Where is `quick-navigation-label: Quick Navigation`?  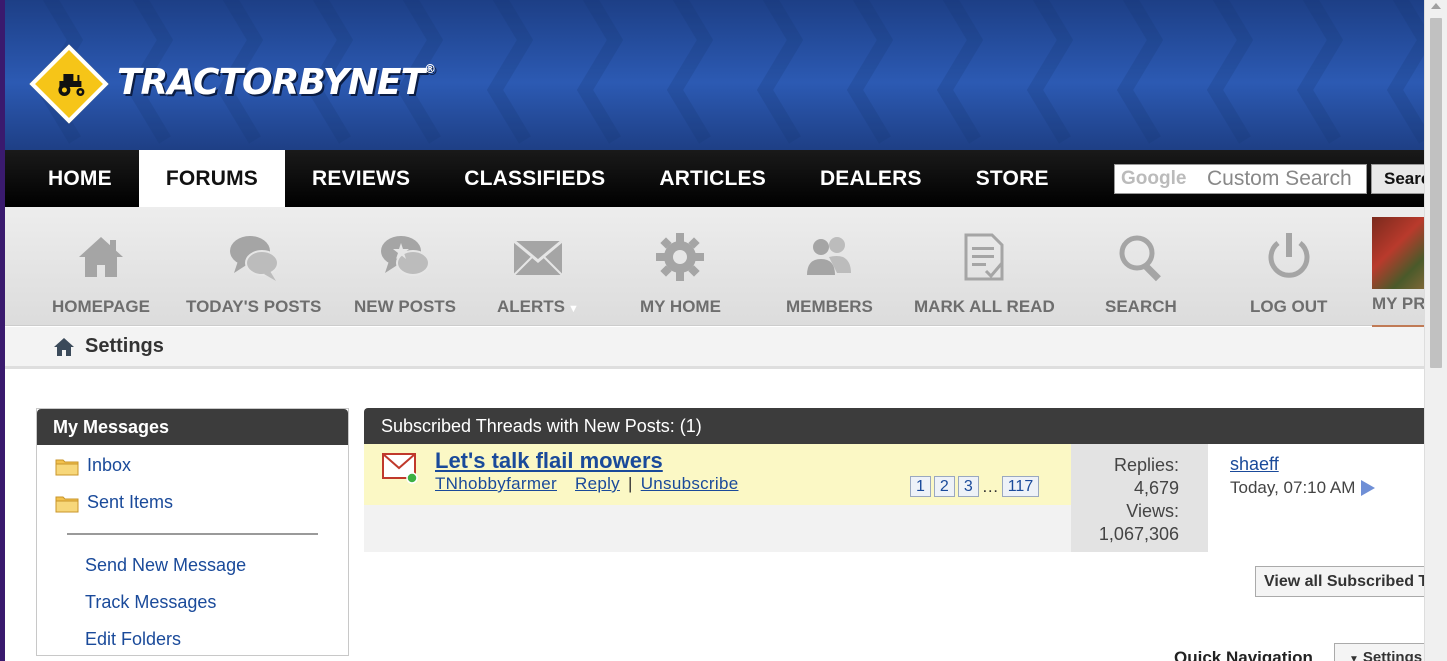
quick-navigation-label: Quick Navigation is located at coordinates (1243, 654).